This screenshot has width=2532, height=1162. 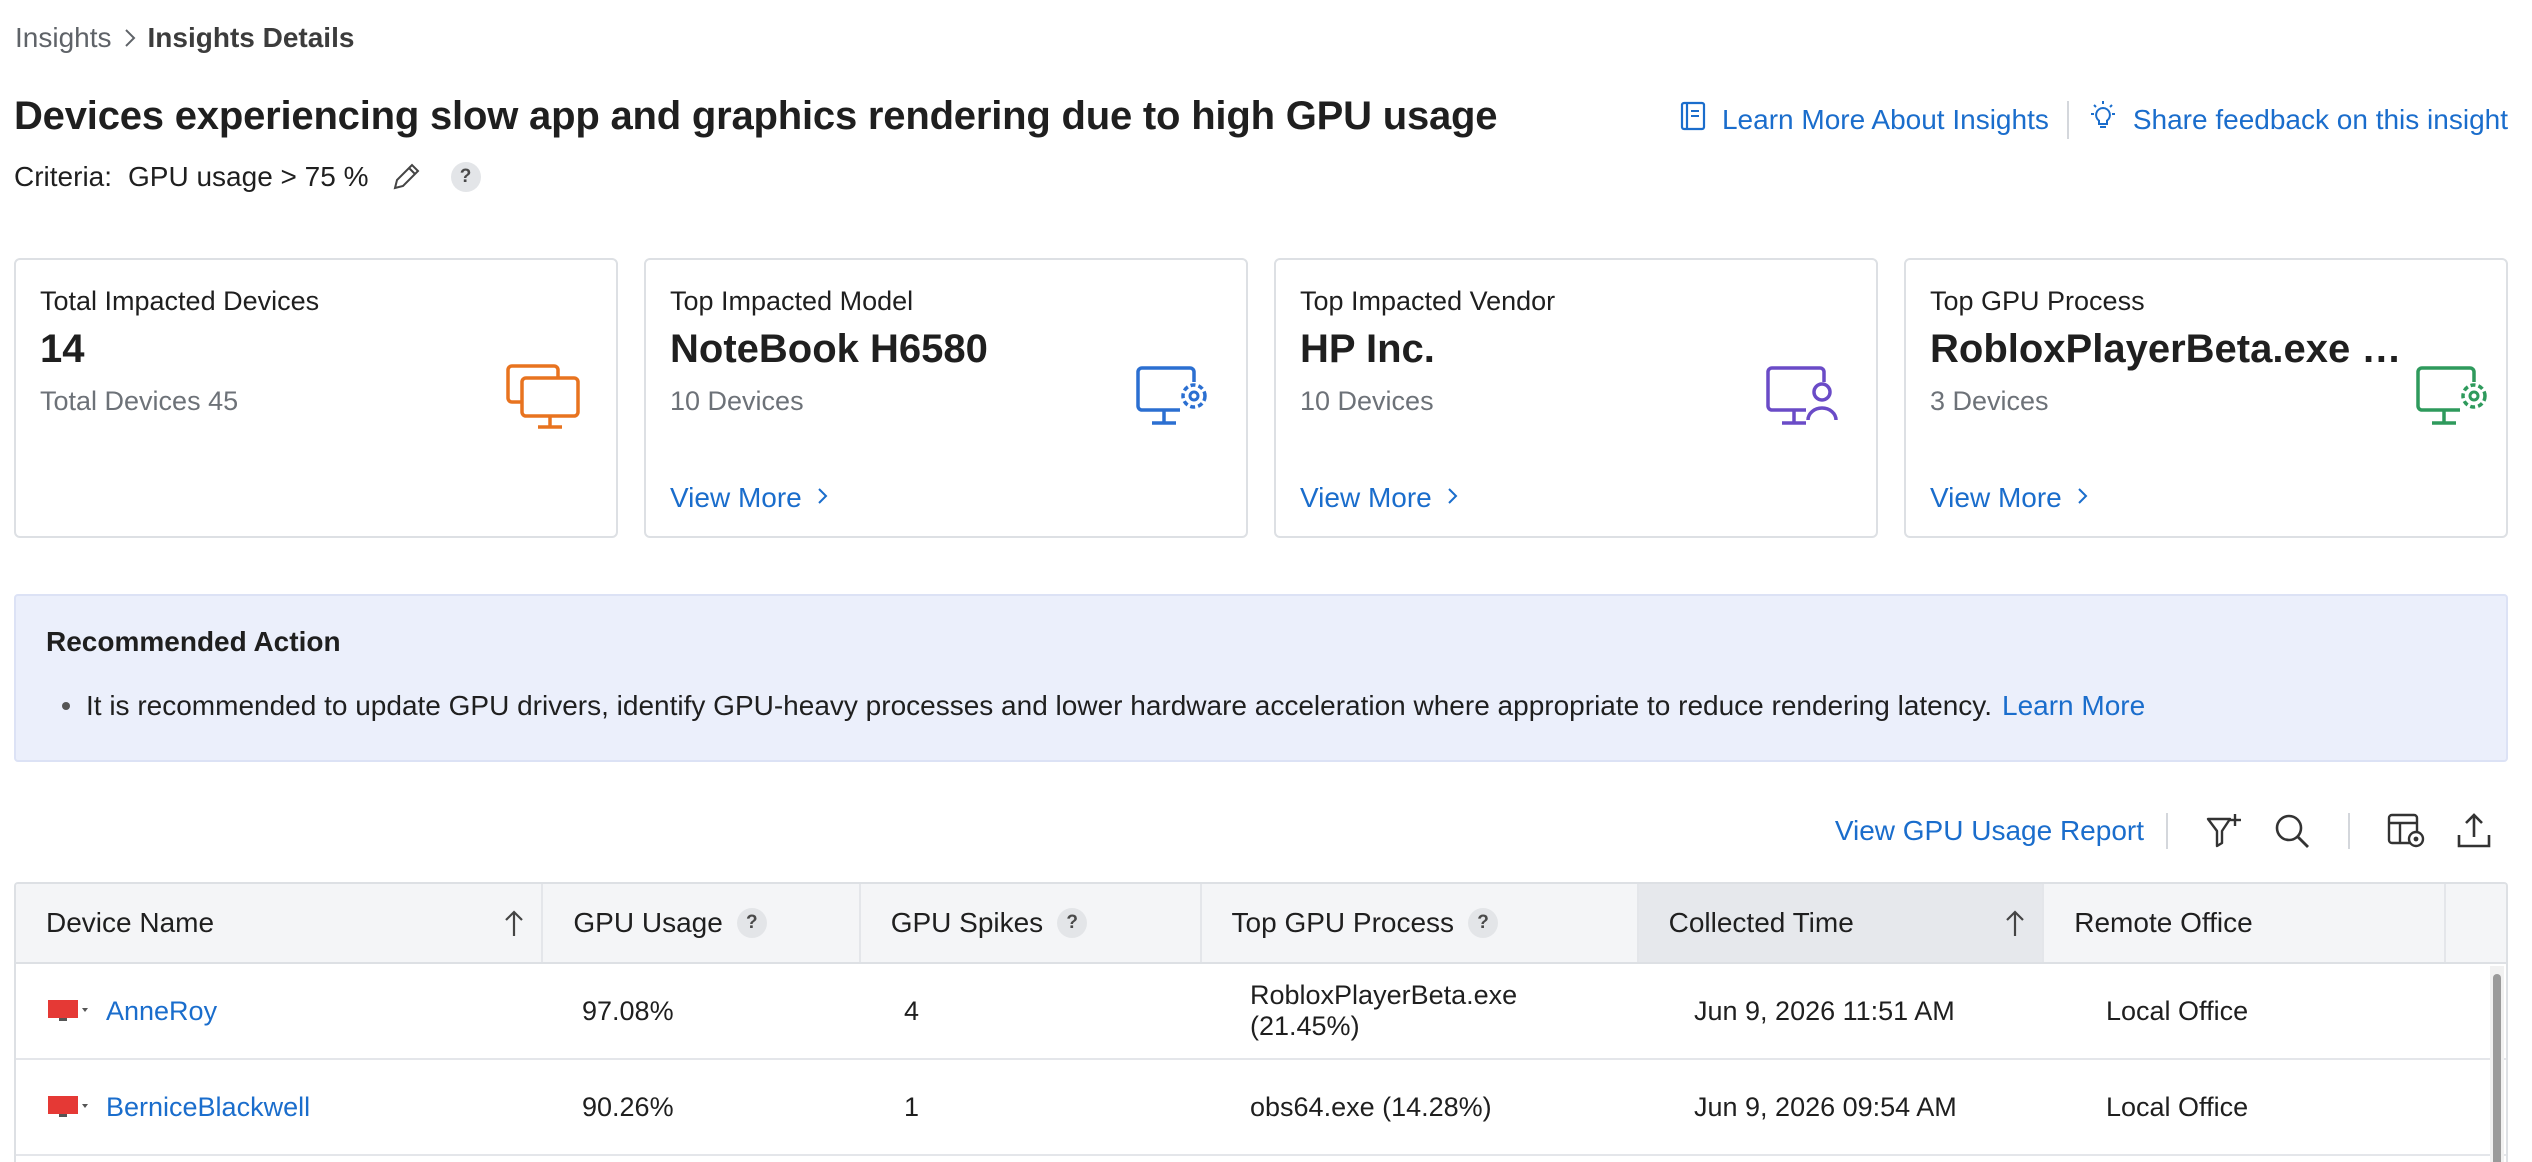 I want to click on cell-device-name: BerniceBlackwell, so click(x=284, y=1107).